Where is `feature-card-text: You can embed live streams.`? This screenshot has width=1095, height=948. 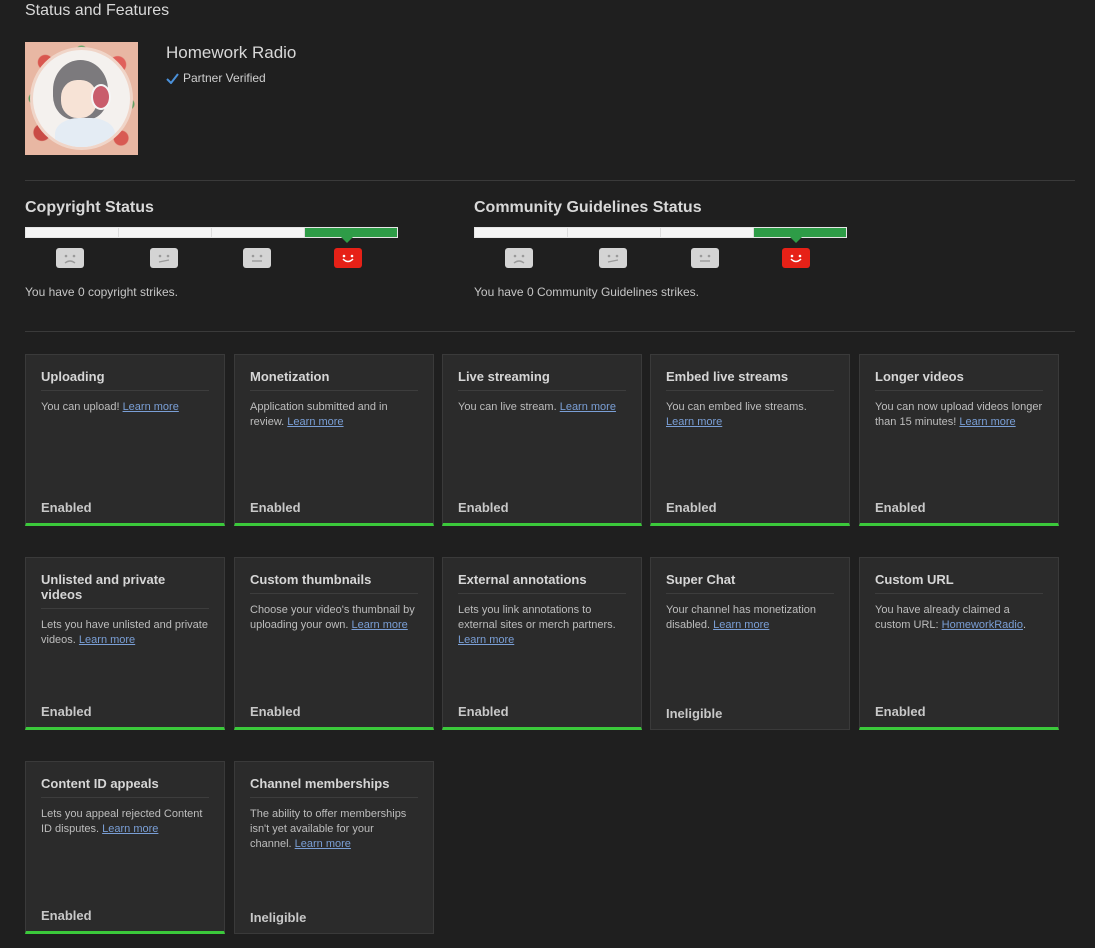 feature-card-text: You can embed live streams. is located at coordinates (736, 407).